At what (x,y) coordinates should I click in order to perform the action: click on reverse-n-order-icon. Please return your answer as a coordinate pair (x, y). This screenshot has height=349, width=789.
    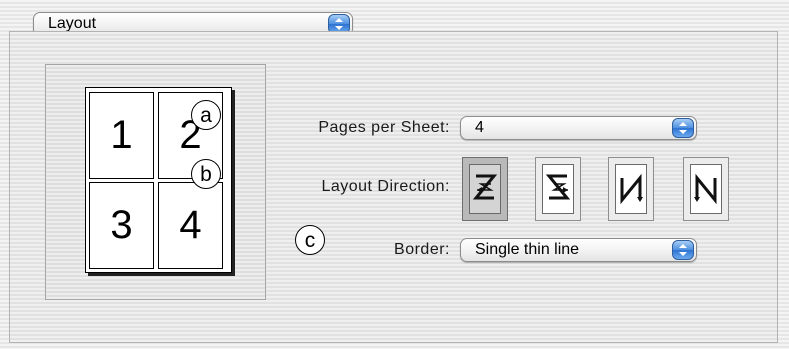
    Looking at the image, I should click on (705, 189).